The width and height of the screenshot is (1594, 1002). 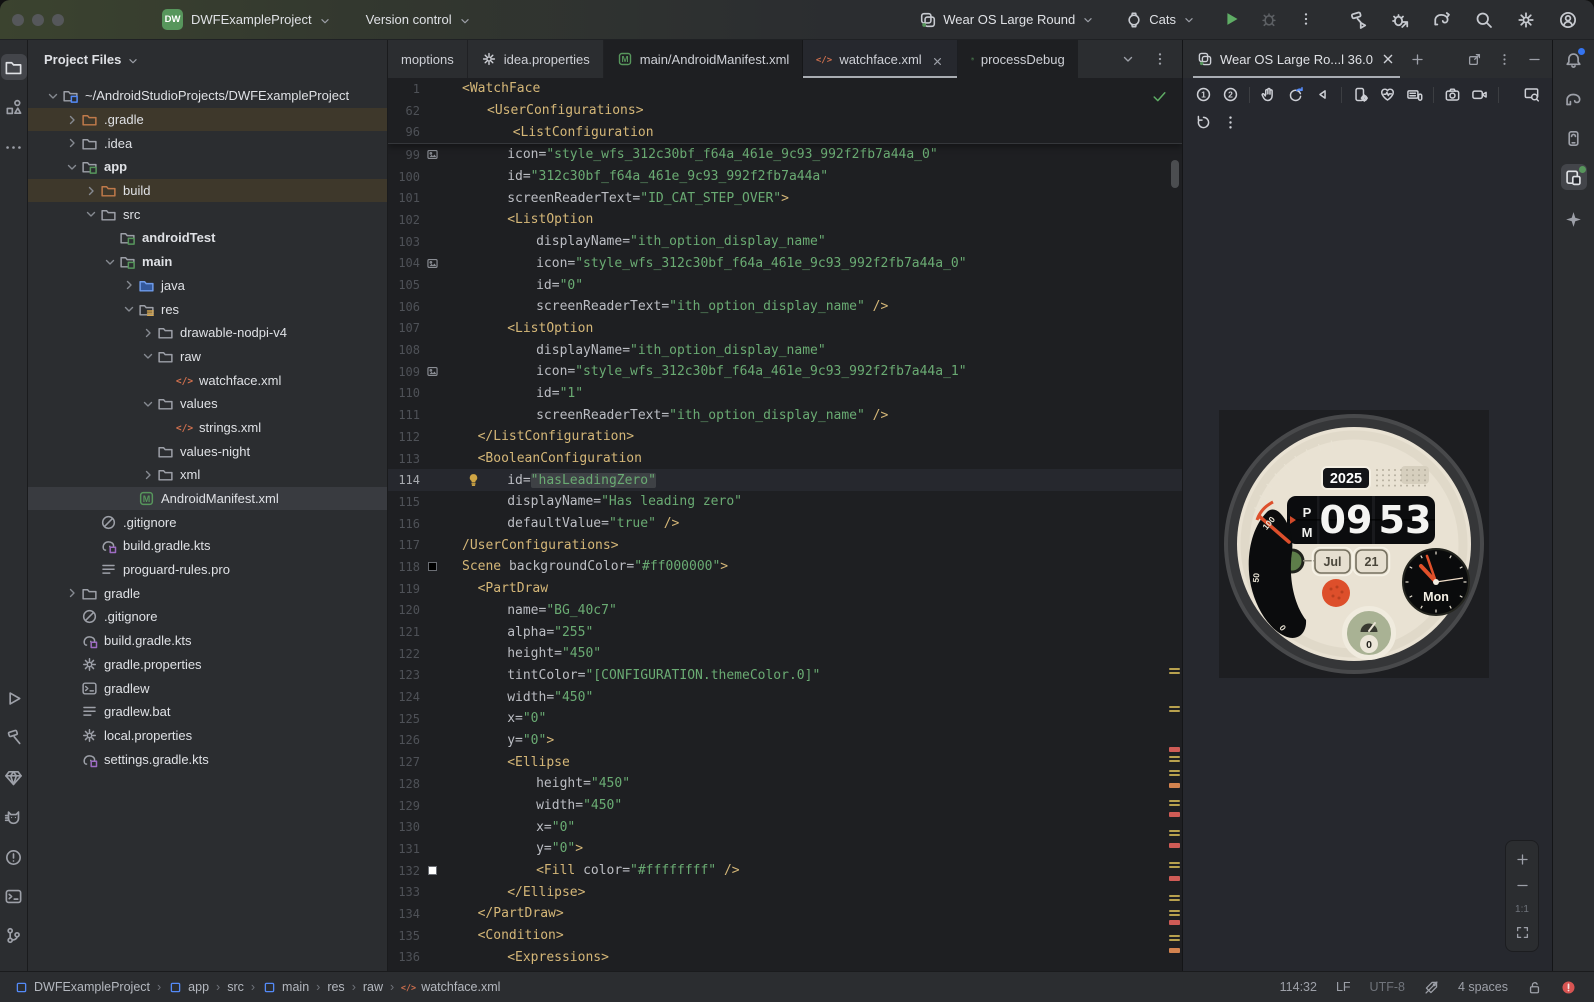 What do you see at coordinates (1306, 19) in the screenshot?
I see `more-actions-button` at bounding box center [1306, 19].